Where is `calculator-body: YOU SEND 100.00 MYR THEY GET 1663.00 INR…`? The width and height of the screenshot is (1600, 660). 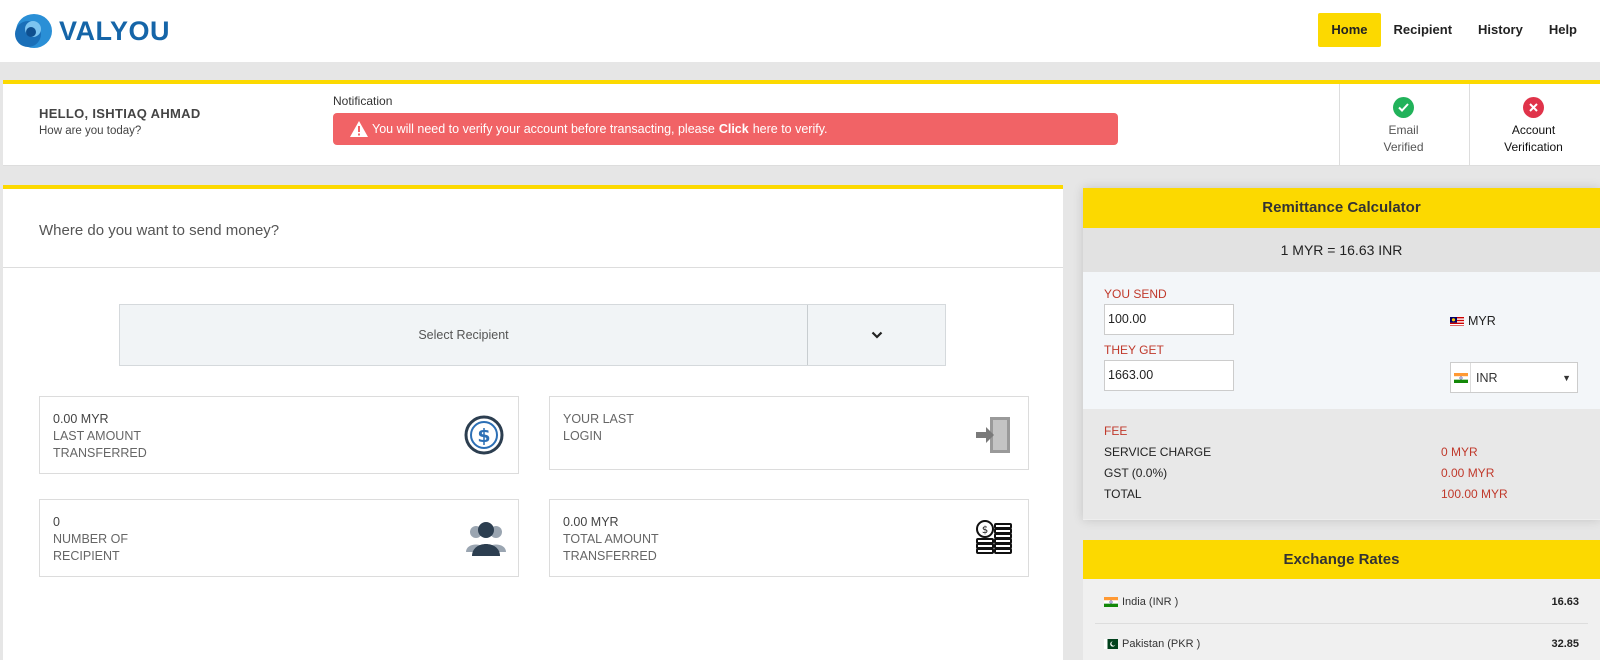 calculator-body: YOU SEND 100.00 MYR THEY GET 1663.00 INR… is located at coordinates (1341, 340).